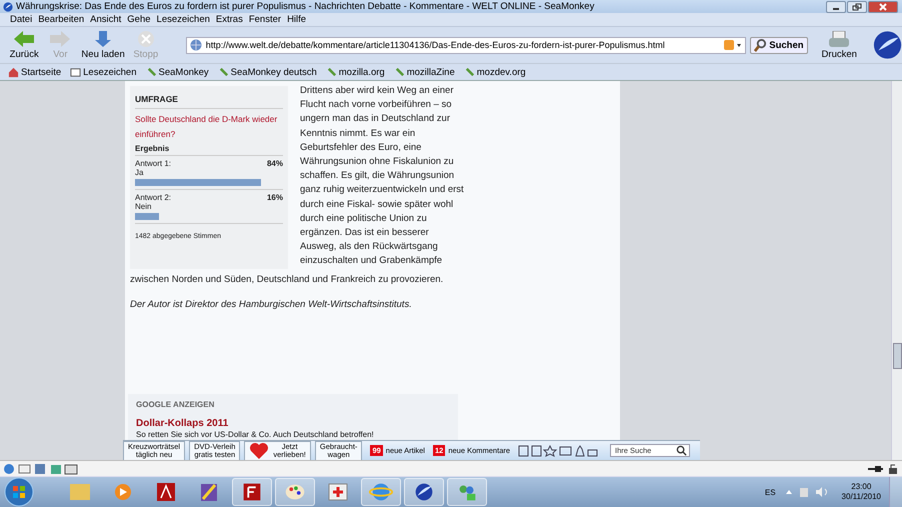  What do you see at coordinates (196, 45) in the screenshot?
I see `globe-icon` at bounding box center [196, 45].